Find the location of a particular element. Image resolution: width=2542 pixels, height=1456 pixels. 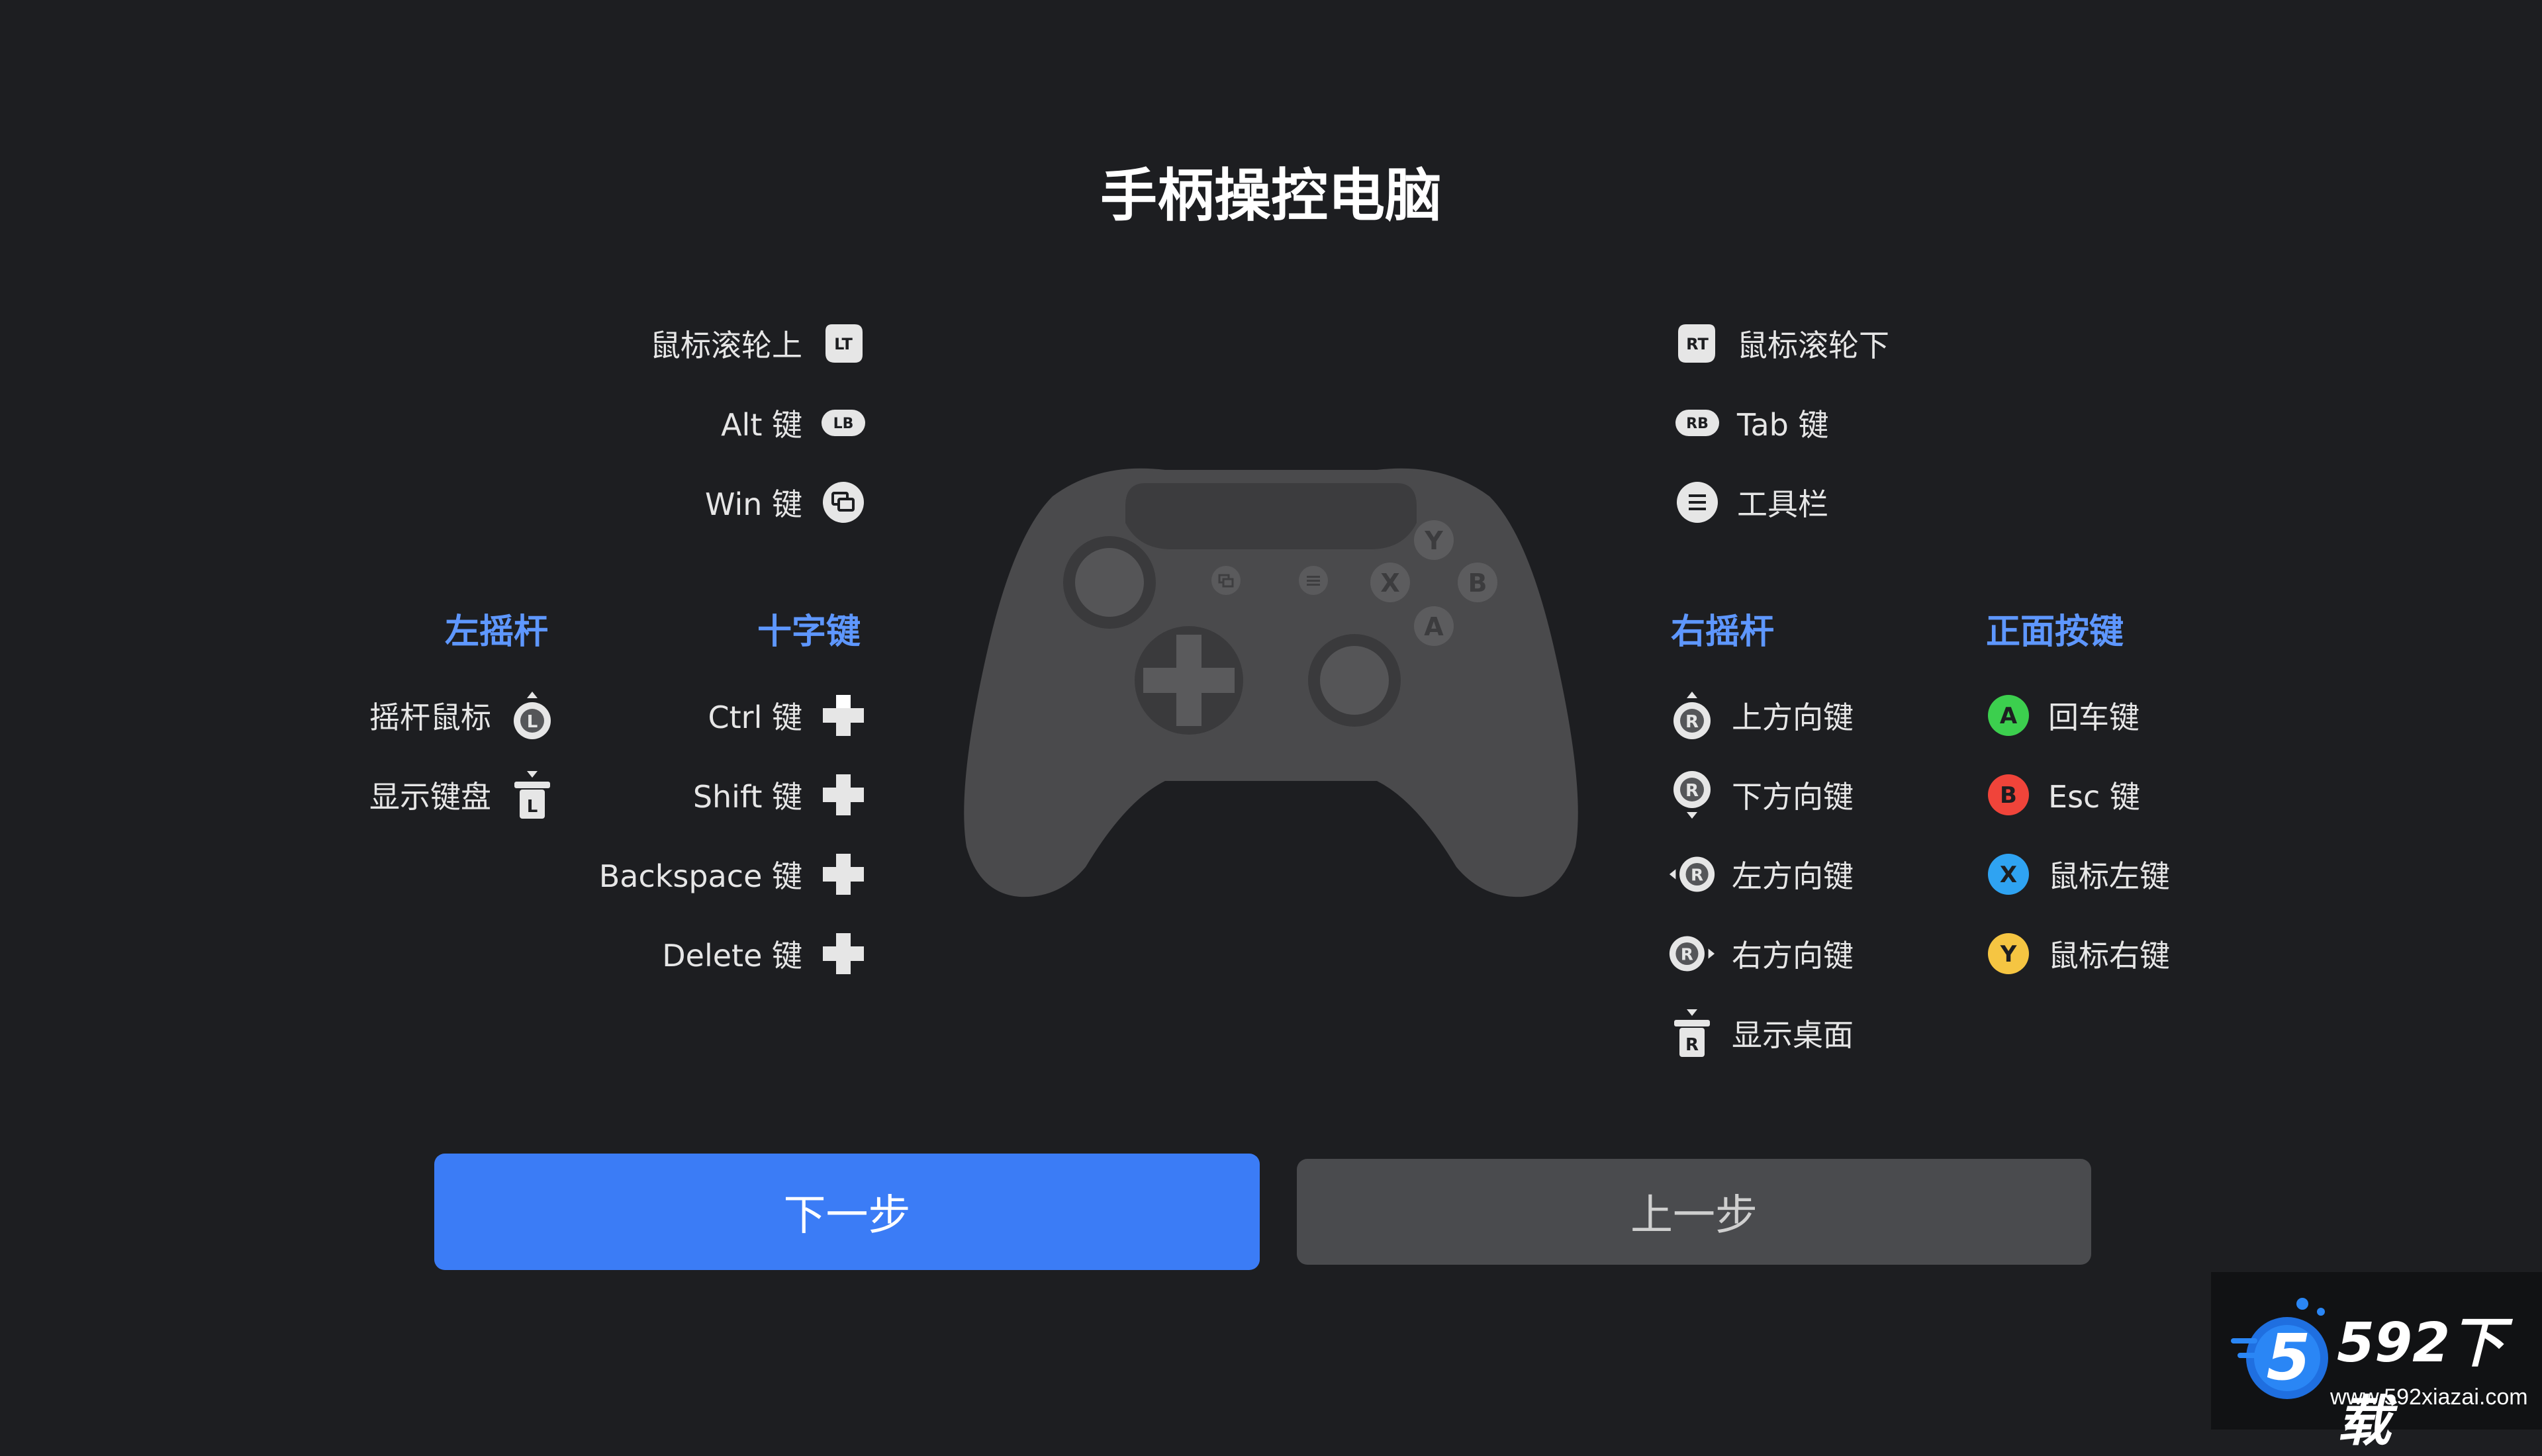

svg-text: LB is located at coordinates (843, 424).